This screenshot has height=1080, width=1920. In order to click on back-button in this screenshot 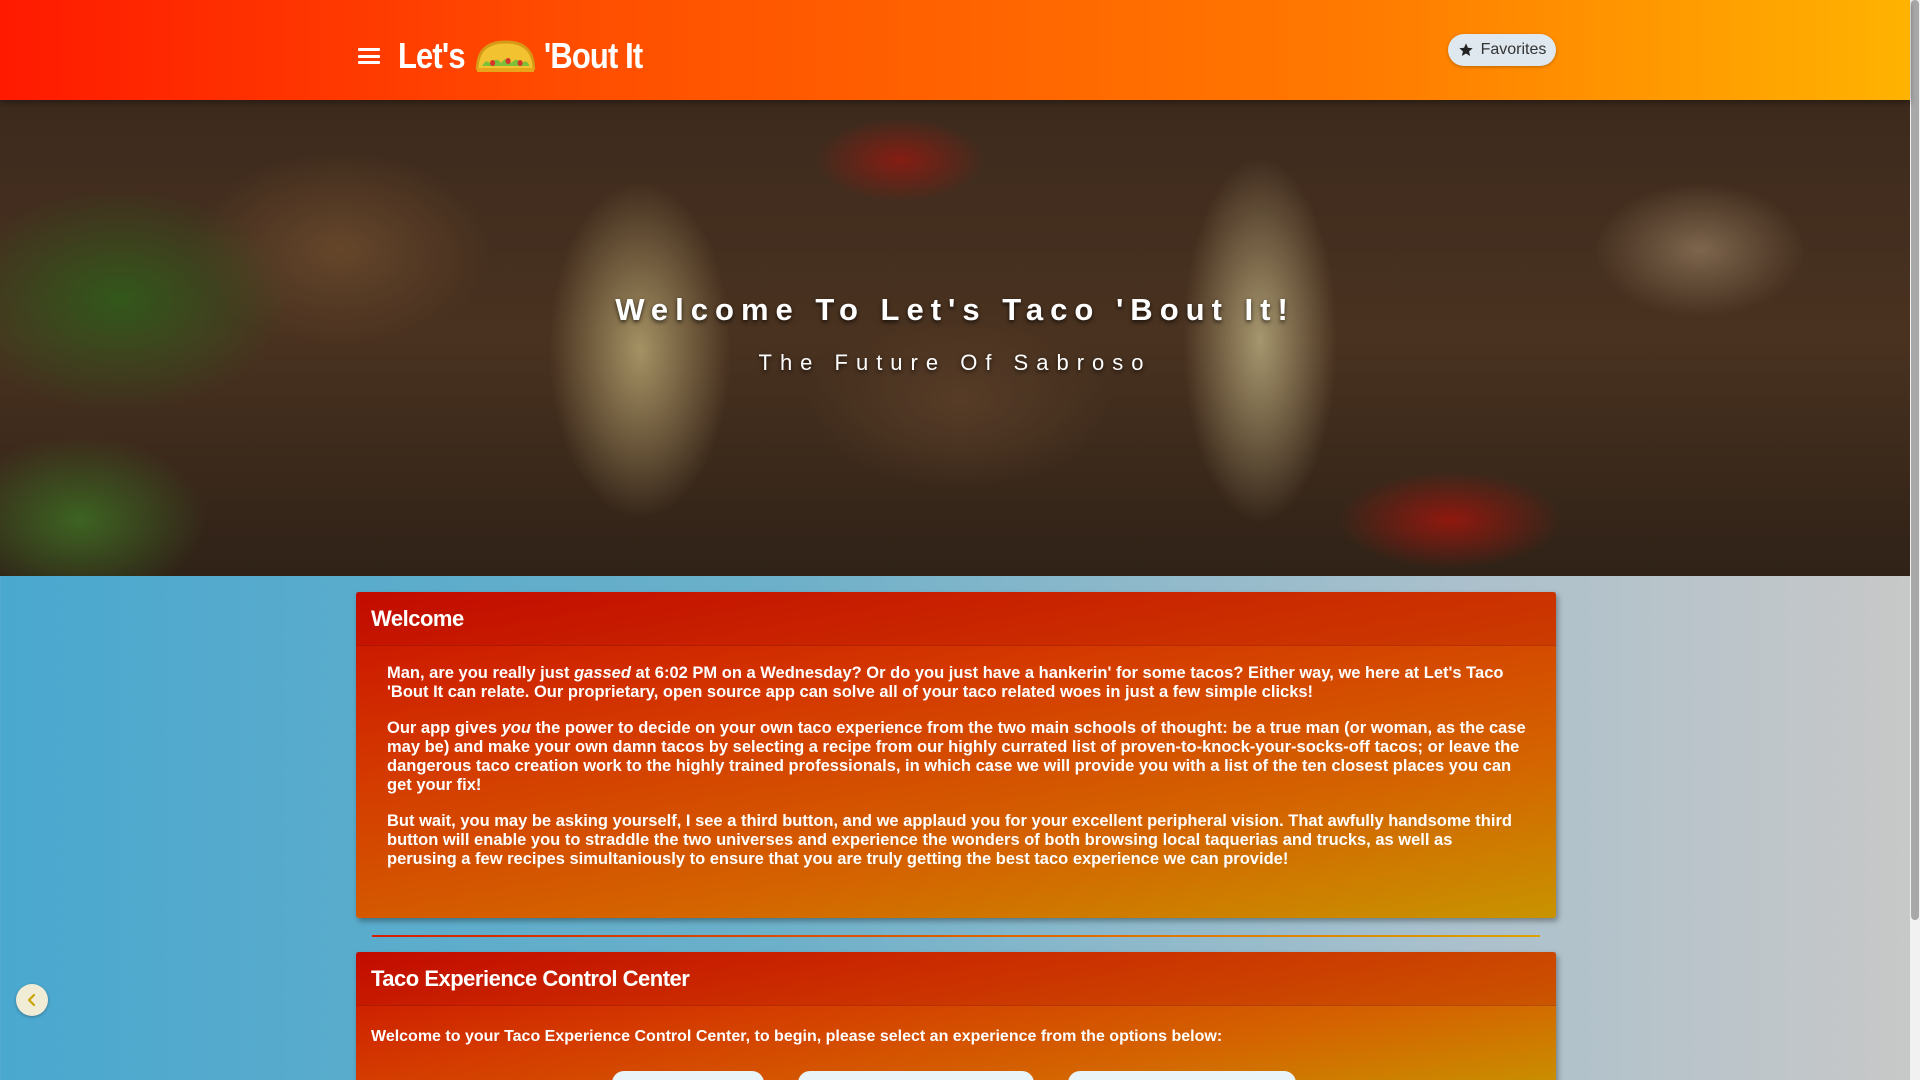, I will do `click(32, 1000)`.